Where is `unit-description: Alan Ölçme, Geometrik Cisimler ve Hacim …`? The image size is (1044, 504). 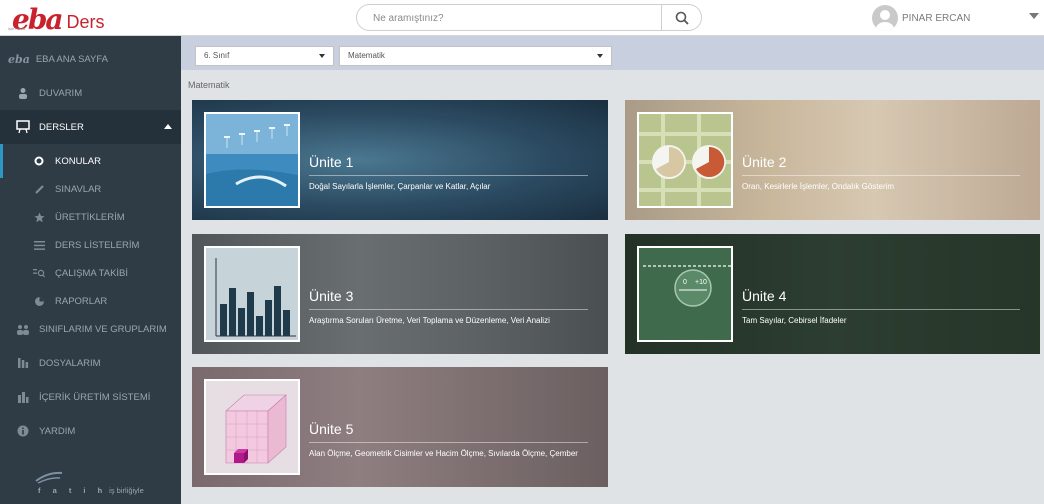 unit-description: Alan Ölçme, Geometrik Cisimler ve Hacim … is located at coordinates (443, 453).